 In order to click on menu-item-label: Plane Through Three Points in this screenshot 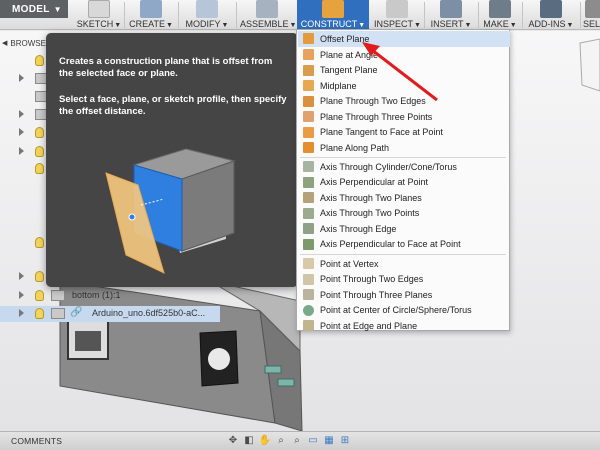, I will do `click(376, 116)`.